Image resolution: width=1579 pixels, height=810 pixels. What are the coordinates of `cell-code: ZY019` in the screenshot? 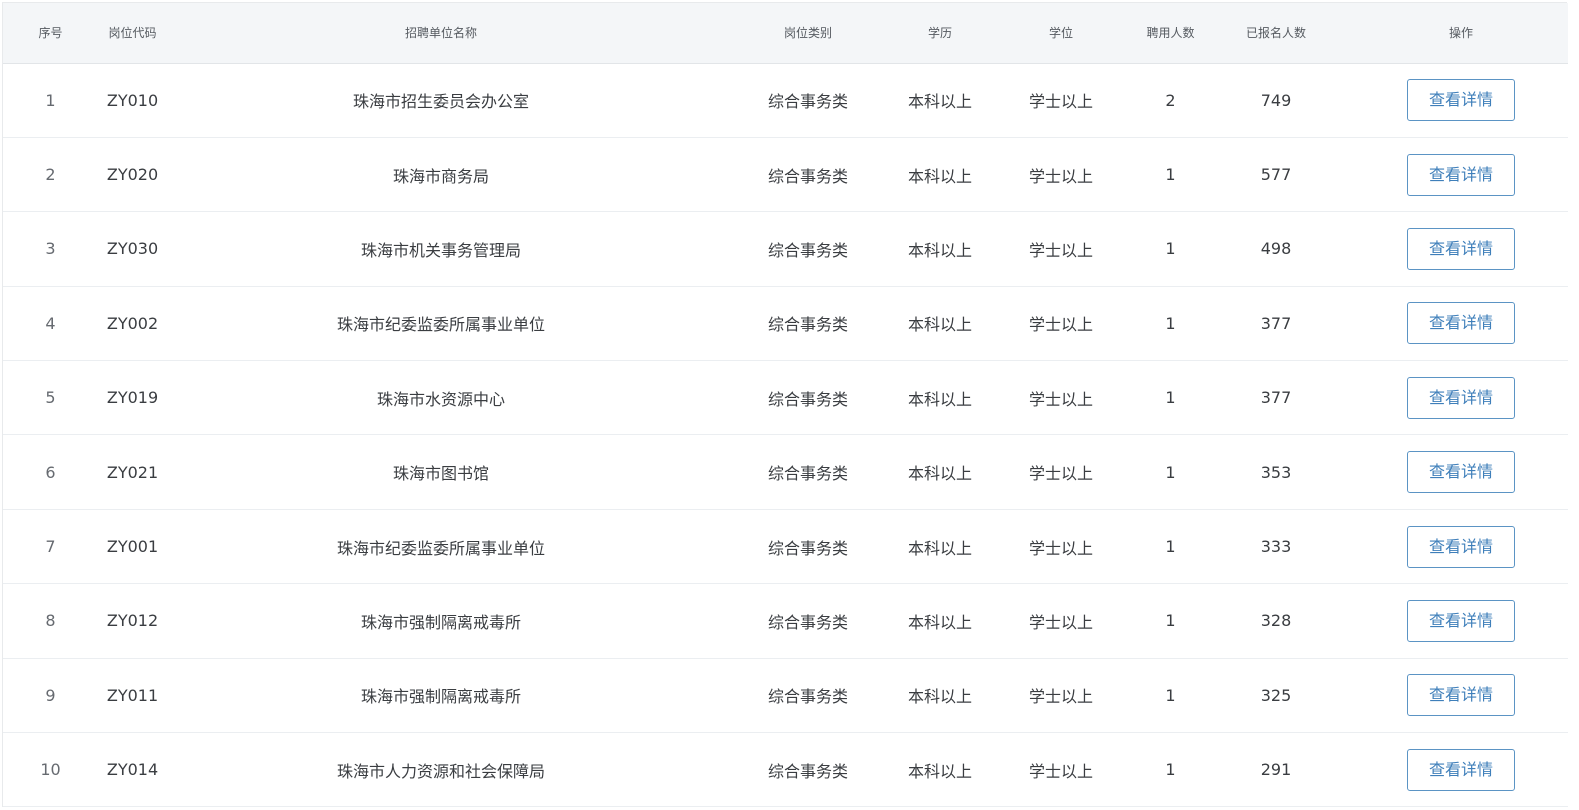 It's located at (132, 398).